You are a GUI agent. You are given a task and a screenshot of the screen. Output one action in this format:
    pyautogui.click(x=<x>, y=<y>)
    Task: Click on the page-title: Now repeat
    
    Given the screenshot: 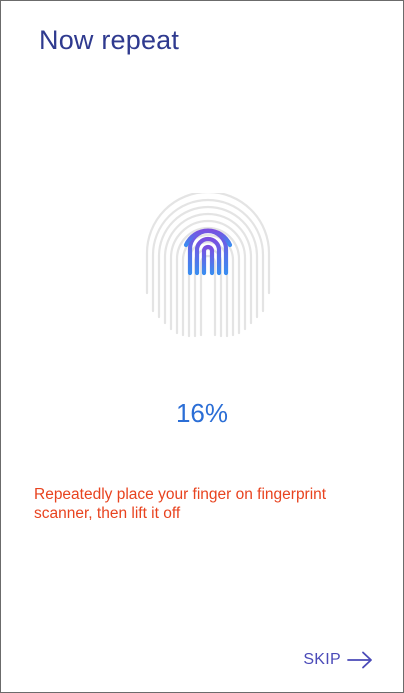 What is the action you would take?
    pyautogui.click(x=109, y=40)
    